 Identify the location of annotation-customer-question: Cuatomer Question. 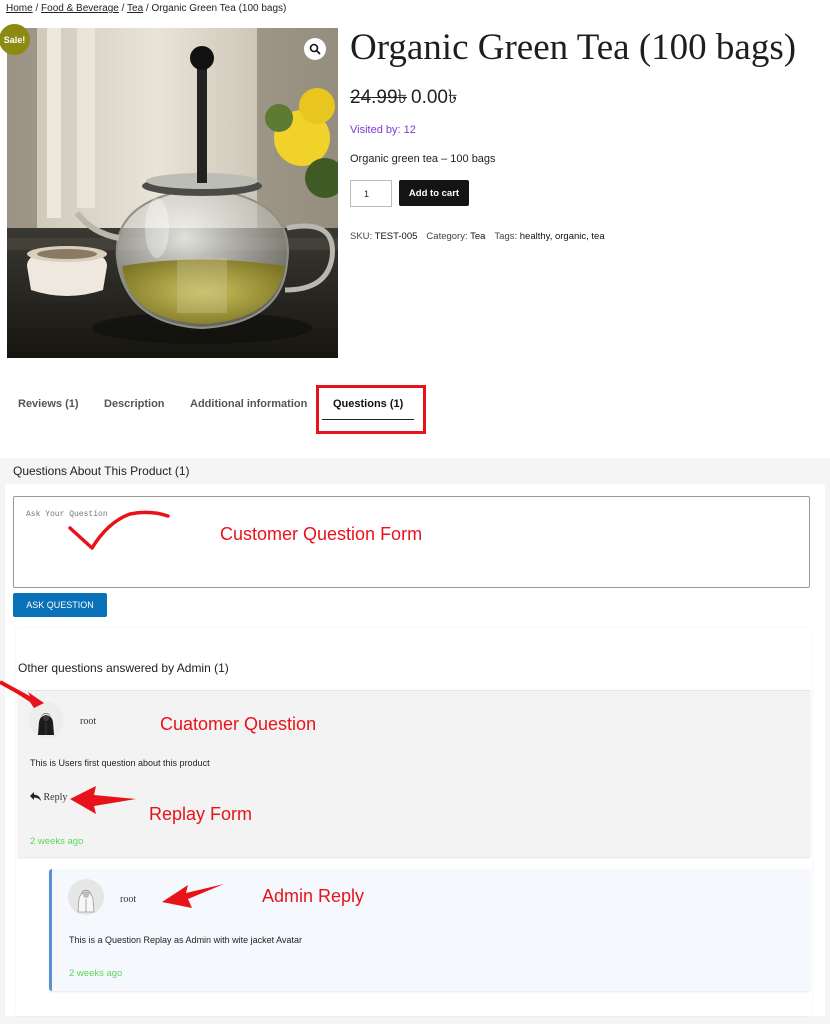
(238, 724).